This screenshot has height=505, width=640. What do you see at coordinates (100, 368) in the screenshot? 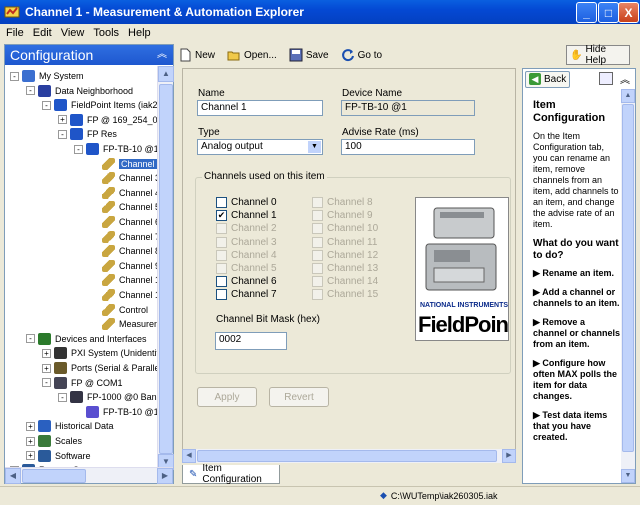
I see `tree-item-ports-serial-parallel: + Ports (Serial & Parallel)` at bounding box center [100, 368].